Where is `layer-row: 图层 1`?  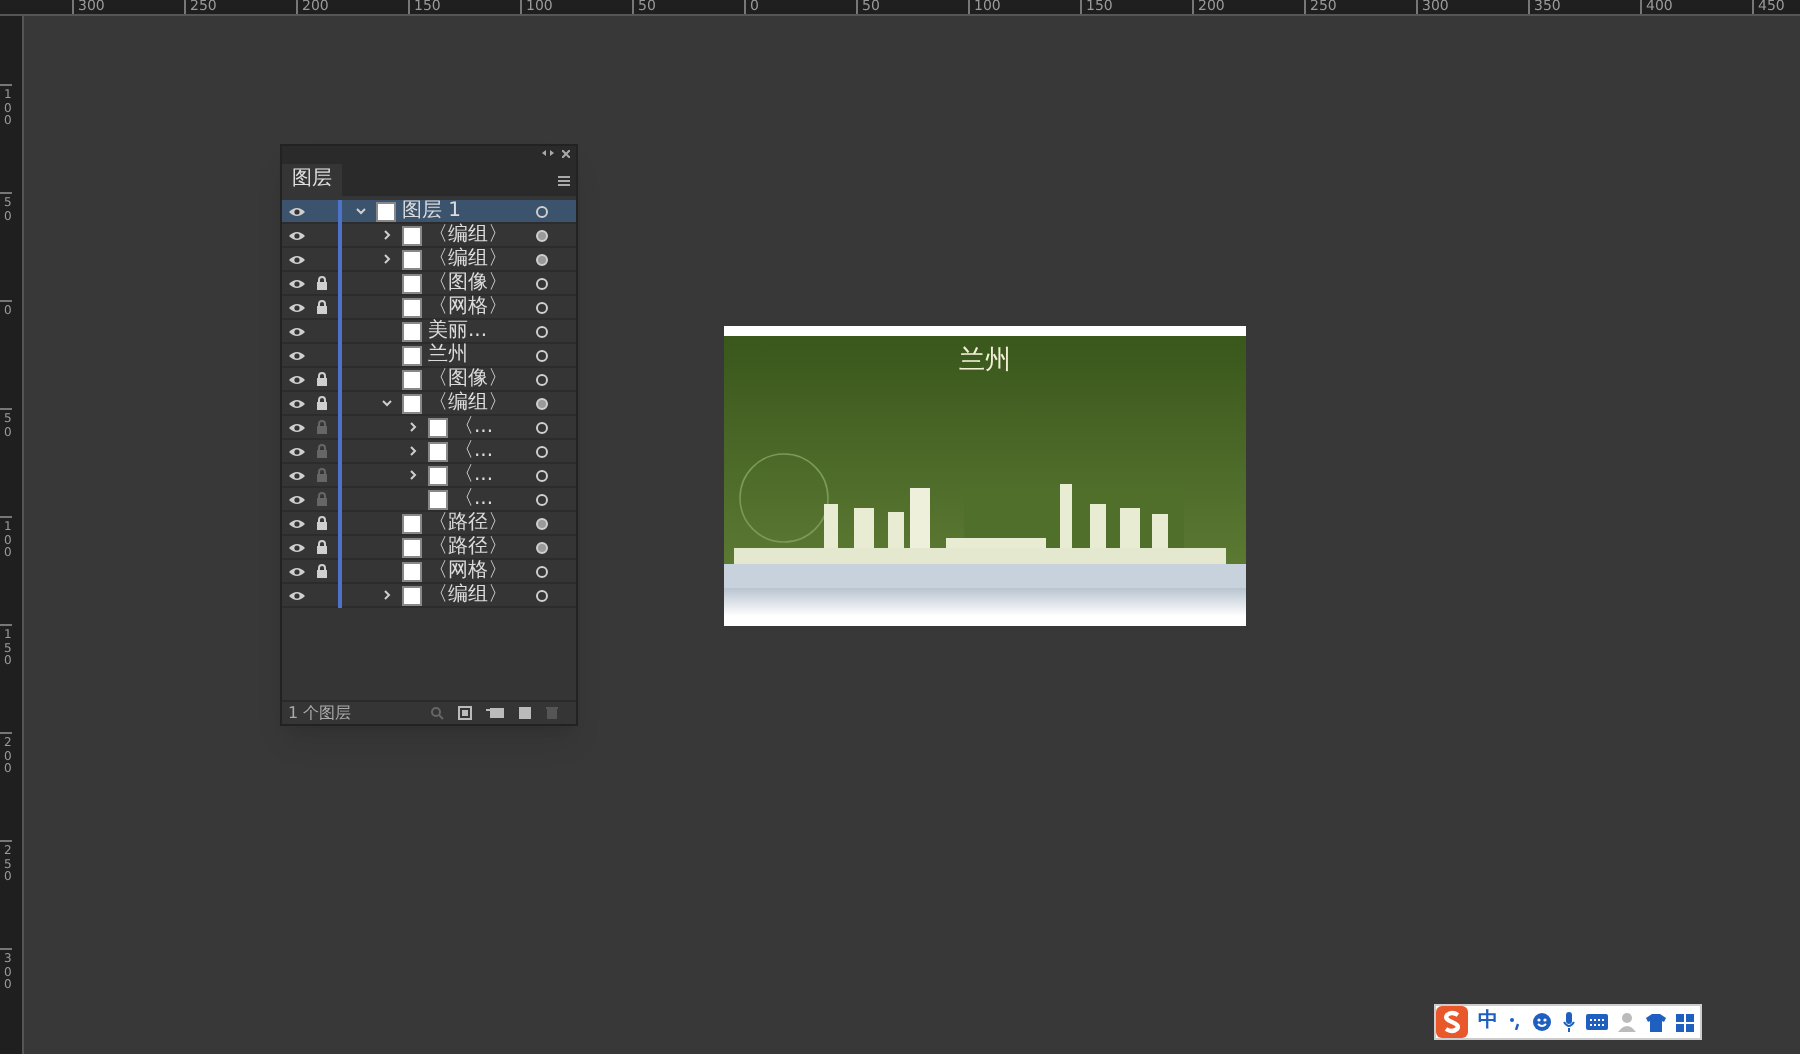
layer-row: 图层 1 is located at coordinates (429, 212).